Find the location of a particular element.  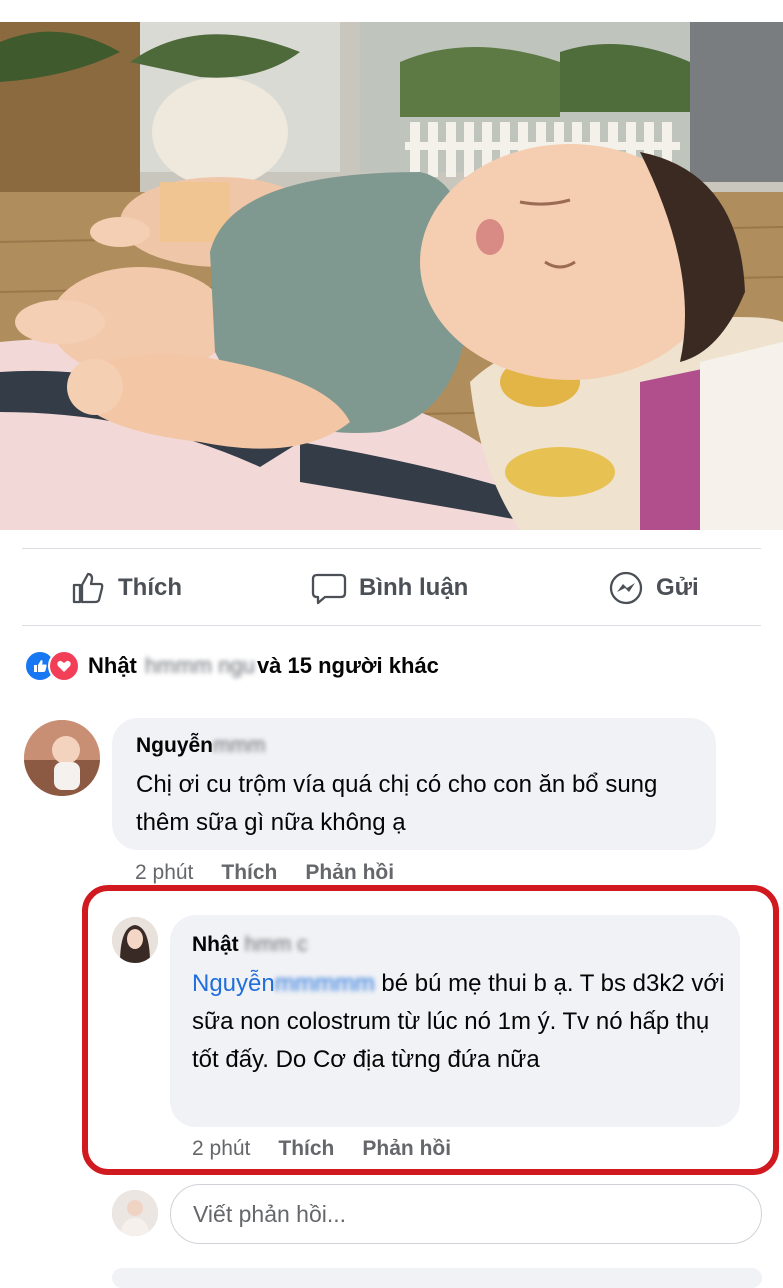

send-label: Gửi is located at coordinates (677, 587).